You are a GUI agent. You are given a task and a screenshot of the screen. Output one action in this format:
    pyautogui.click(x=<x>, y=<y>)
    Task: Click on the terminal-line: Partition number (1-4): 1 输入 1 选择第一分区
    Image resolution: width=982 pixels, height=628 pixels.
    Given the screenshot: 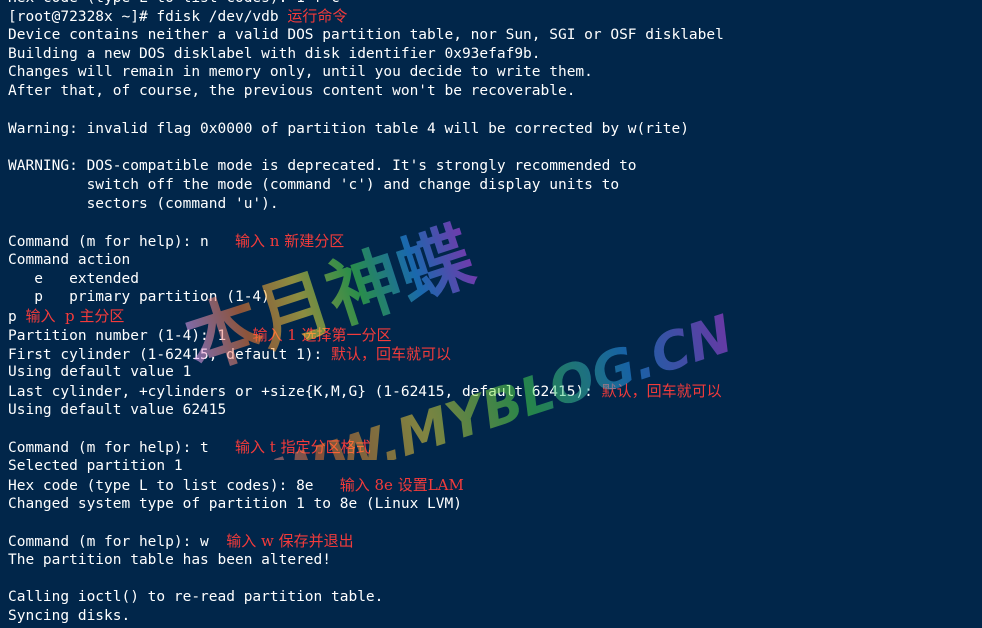 What is the action you would take?
    pyautogui.click(x=200, y=335)
    